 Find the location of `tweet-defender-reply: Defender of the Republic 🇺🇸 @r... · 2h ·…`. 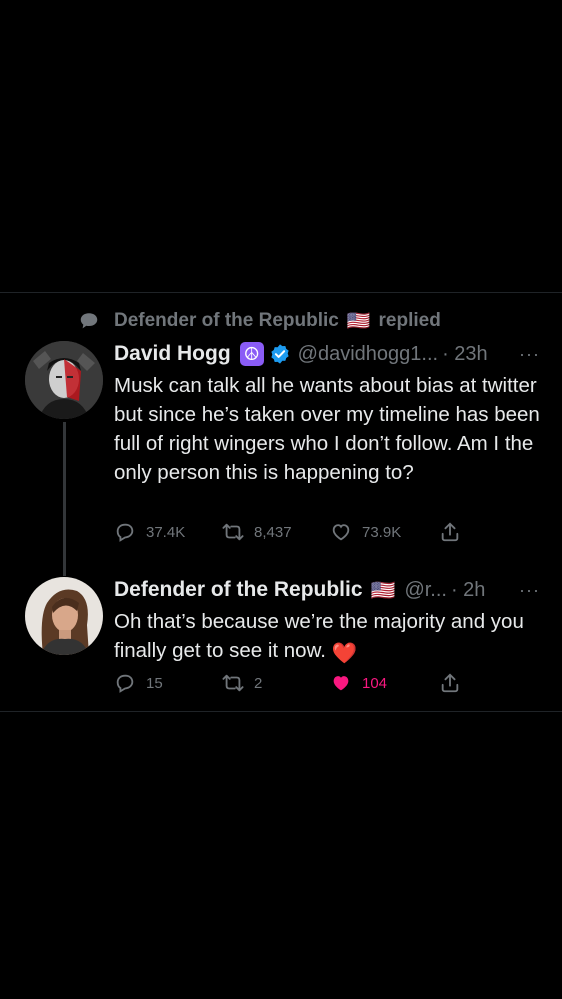

tweet-defender-reply: Defender of the Republic 🇺🇸 @r... · 2h ·… is located at coordinates (327, 622).